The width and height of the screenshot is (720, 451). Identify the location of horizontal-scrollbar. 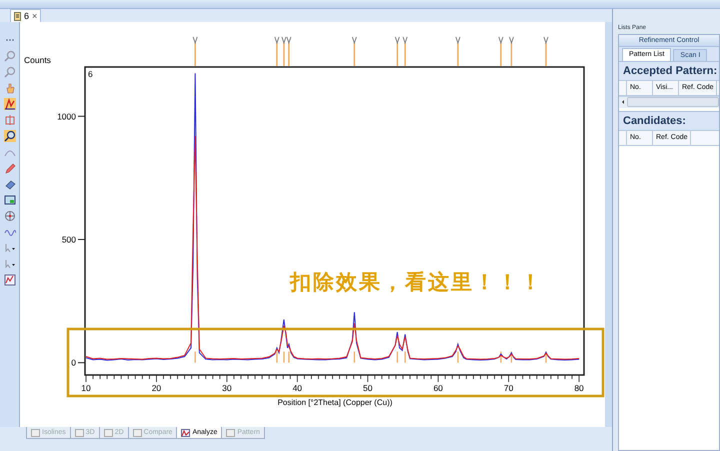
(669, 102).